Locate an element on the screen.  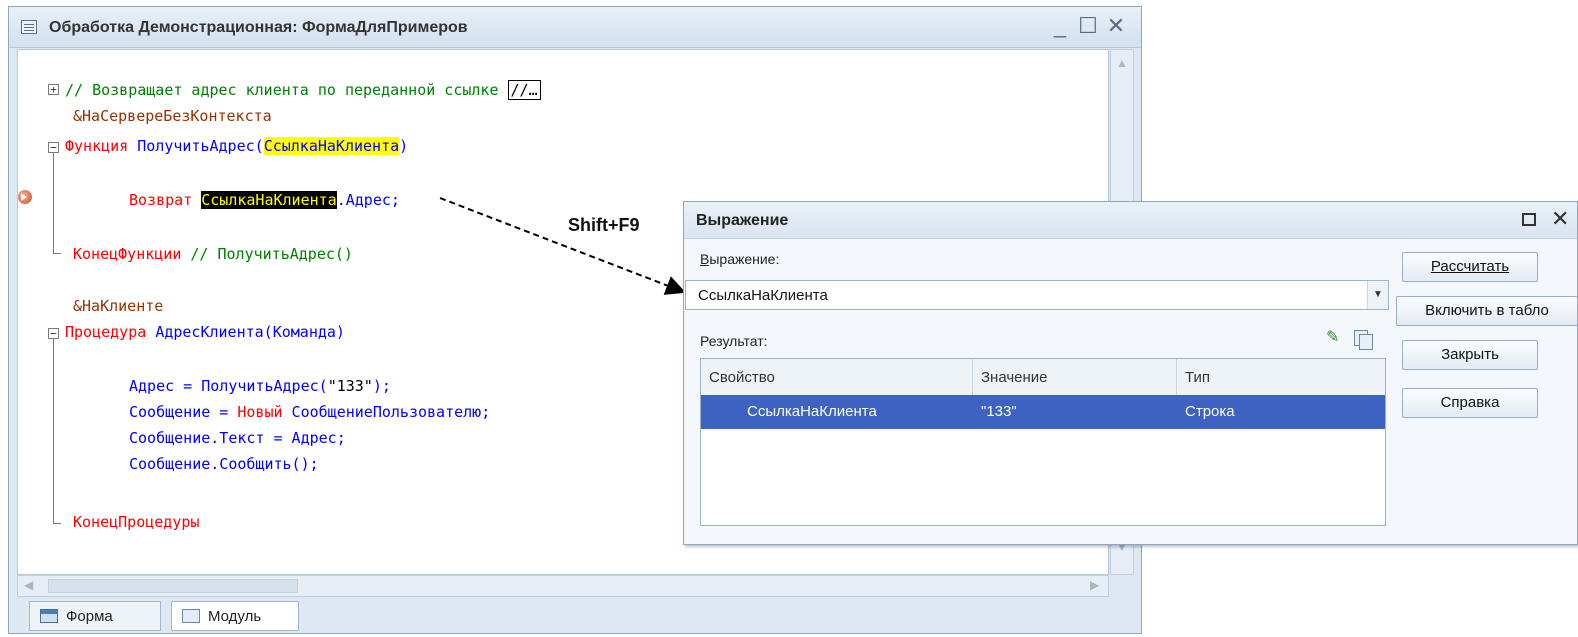
result-label: Результат: is located at coordinates (734, 341).